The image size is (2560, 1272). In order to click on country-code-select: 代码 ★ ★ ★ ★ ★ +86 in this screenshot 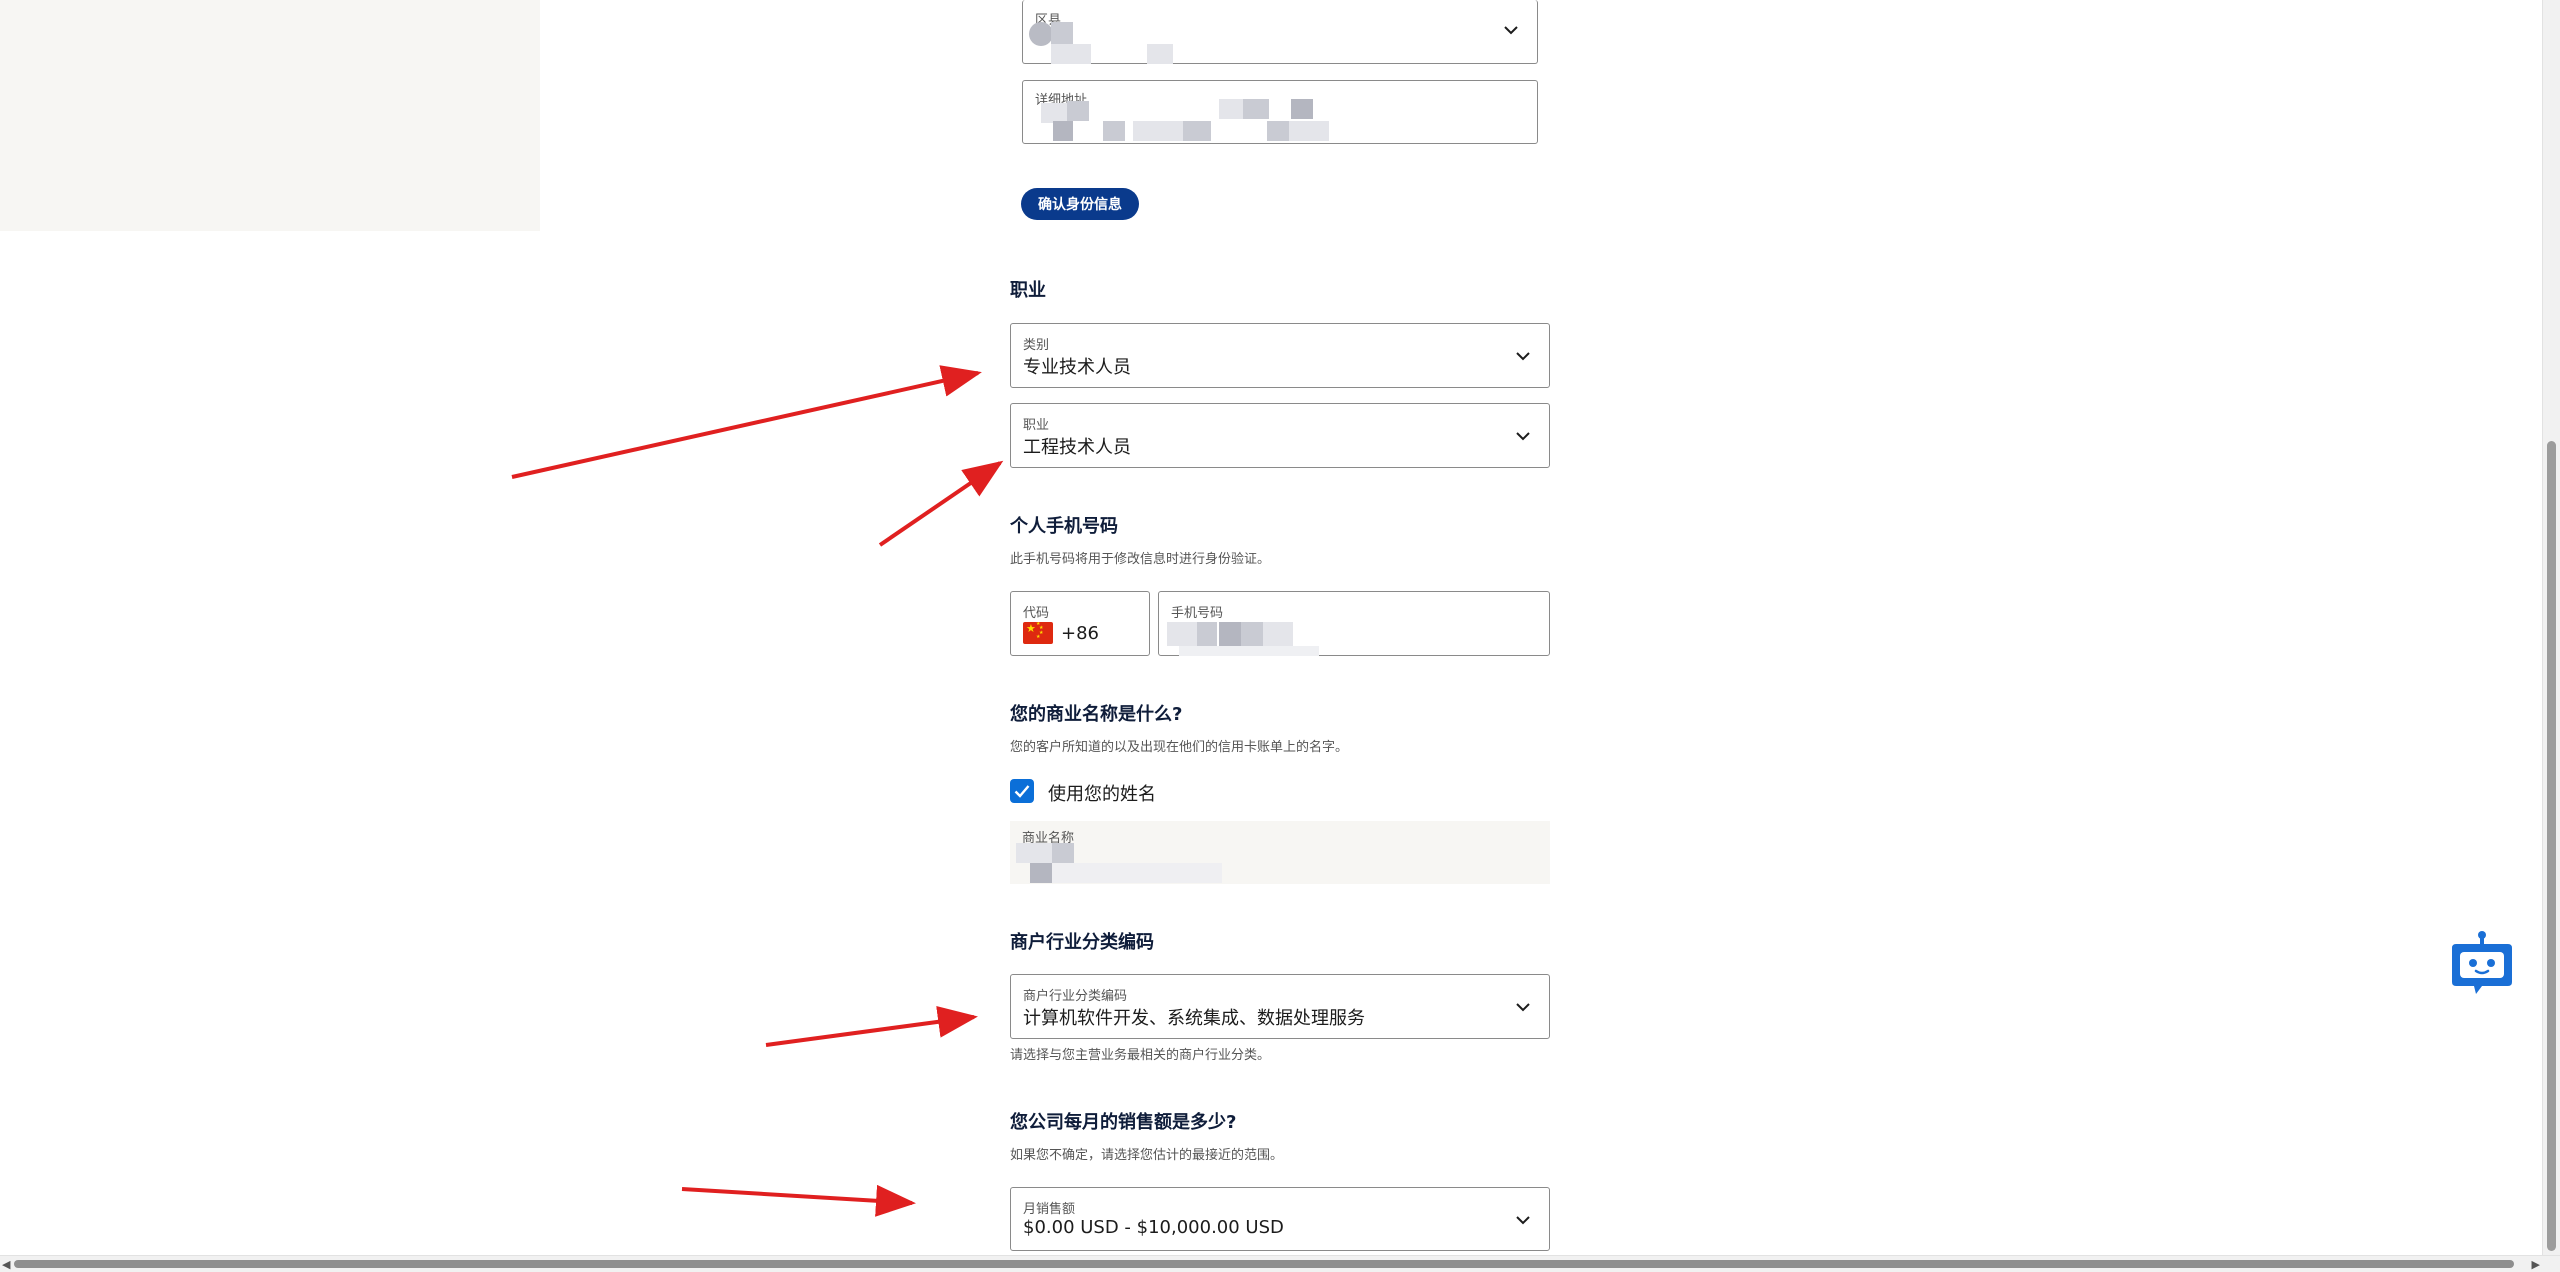, I will do `click(1080, 623)`.